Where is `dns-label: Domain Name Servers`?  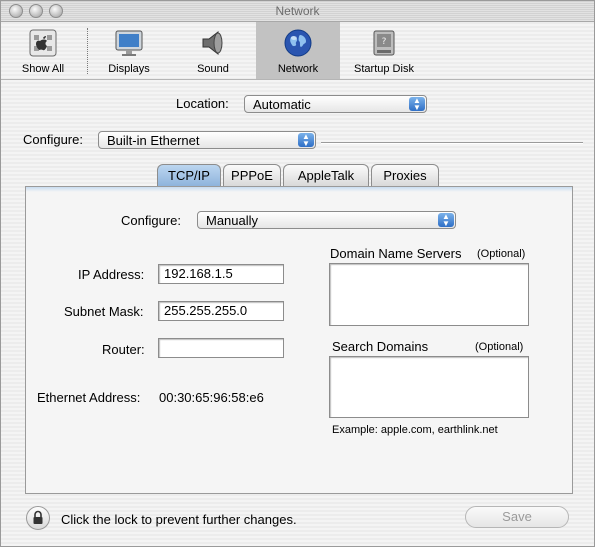 dns-label: Domain Name Servers is located at coordinates (396, 253).